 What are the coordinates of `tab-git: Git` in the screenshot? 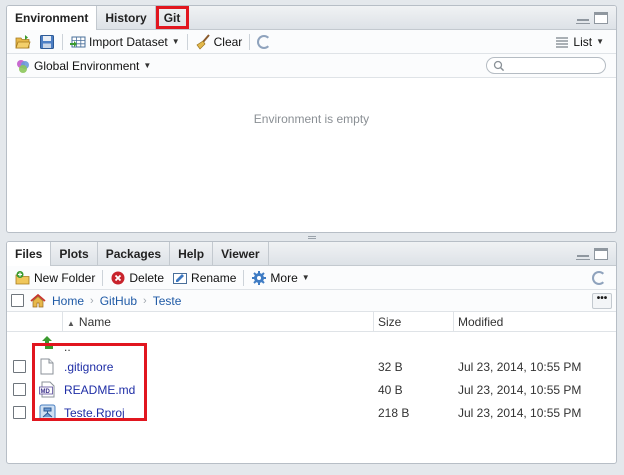 It's located at (172, 17).